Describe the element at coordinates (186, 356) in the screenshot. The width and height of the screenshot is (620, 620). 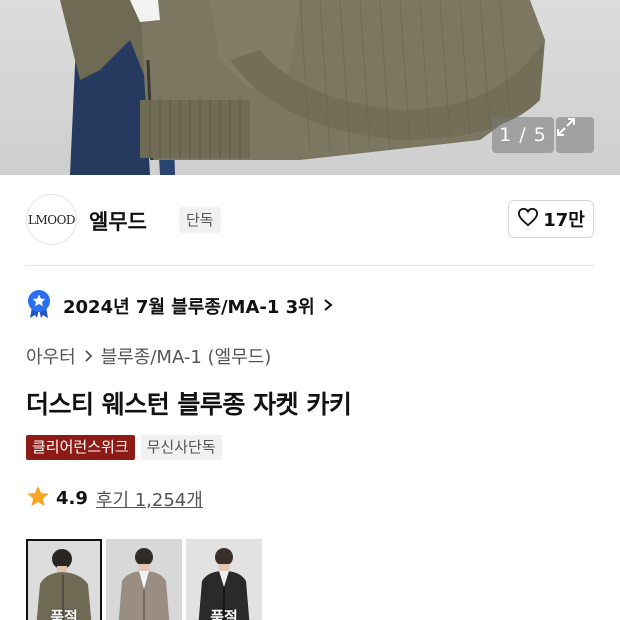
I see `breadcrumb-item-subcategory: 블루종/MA-1 (엘무드)` at that location.